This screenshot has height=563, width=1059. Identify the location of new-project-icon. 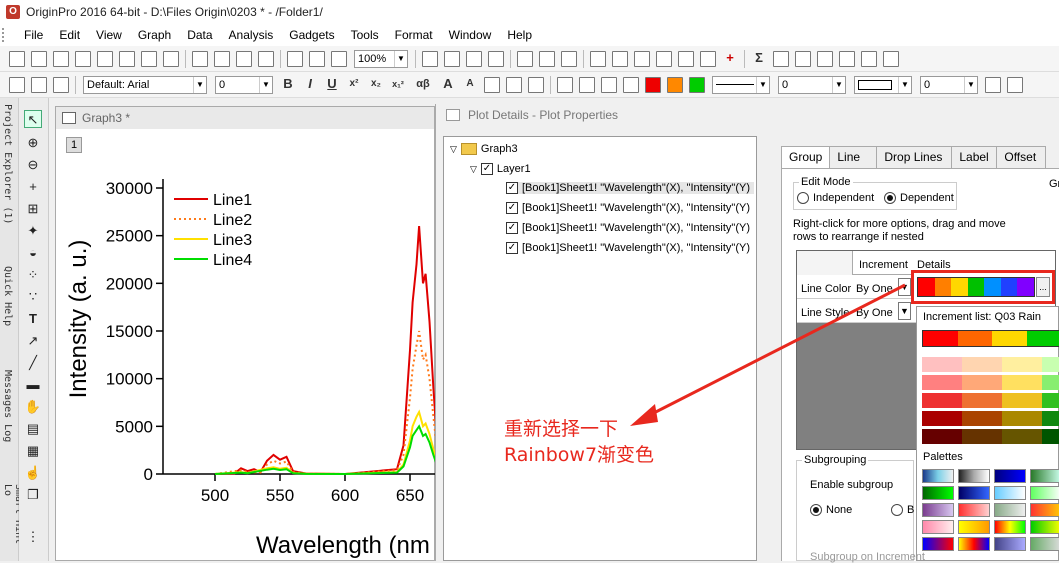
(17, 59).